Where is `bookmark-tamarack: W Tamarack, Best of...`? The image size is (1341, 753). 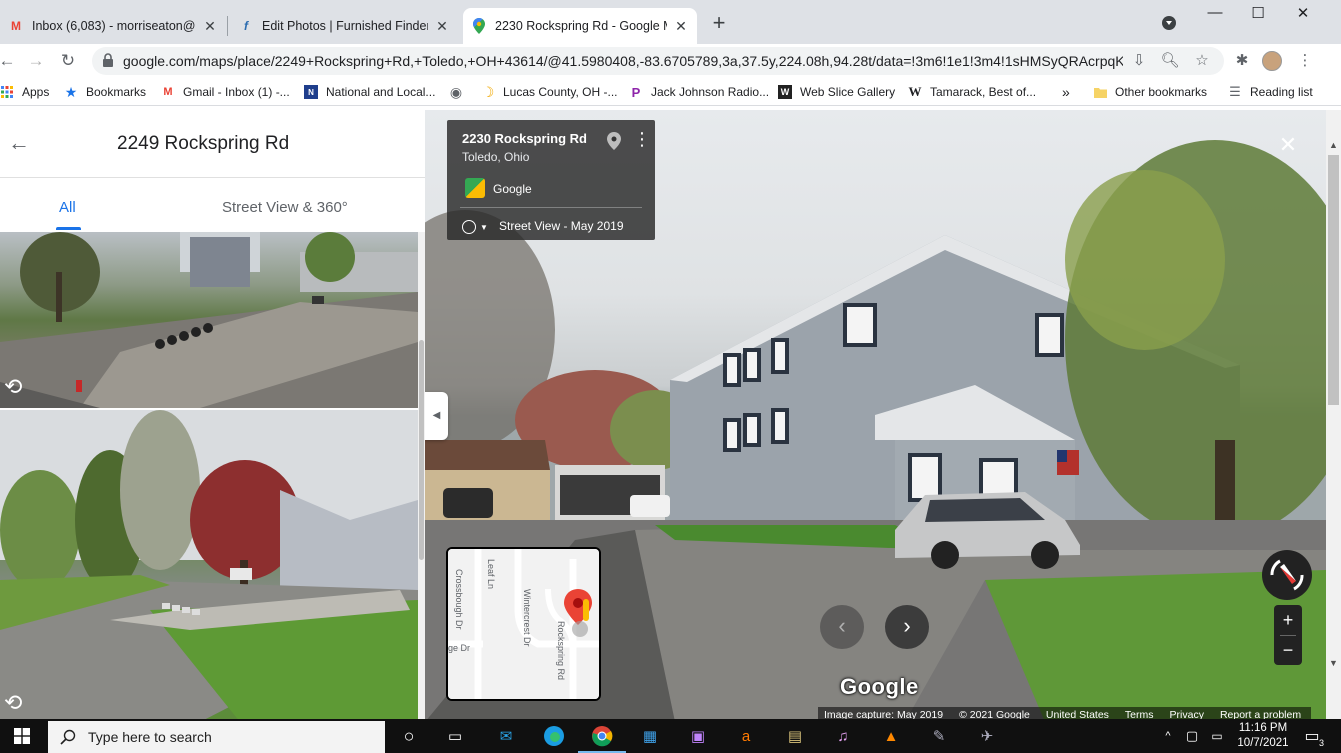 bookmark-tamarack: W Tamarack, Best of... is located at coordinates (972, 92).